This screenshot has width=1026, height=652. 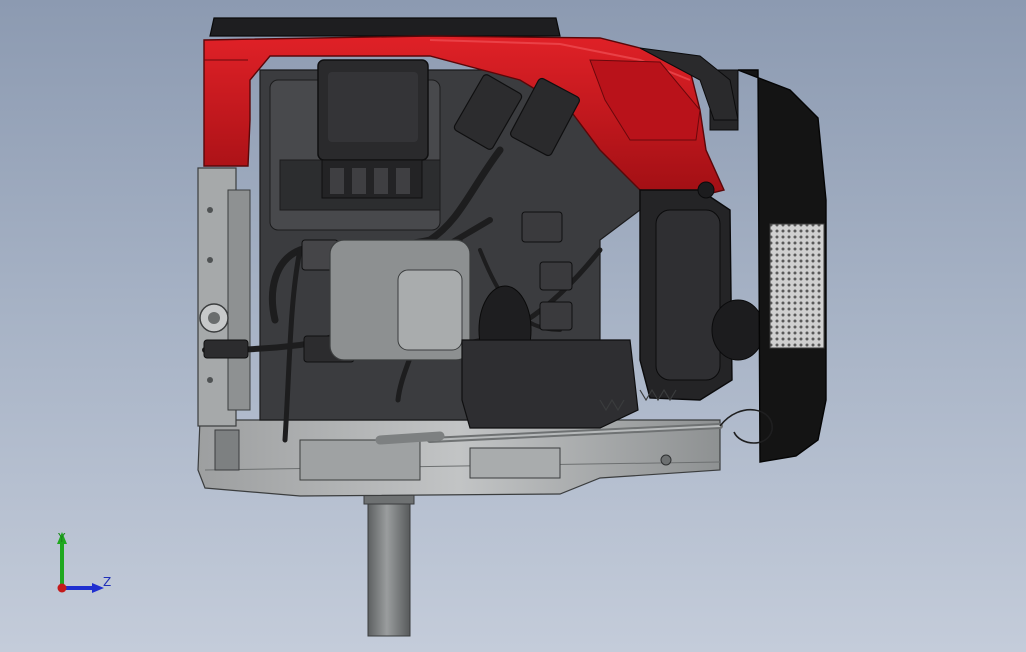 I want to click on side-bracket, so click(x=224, y=297).